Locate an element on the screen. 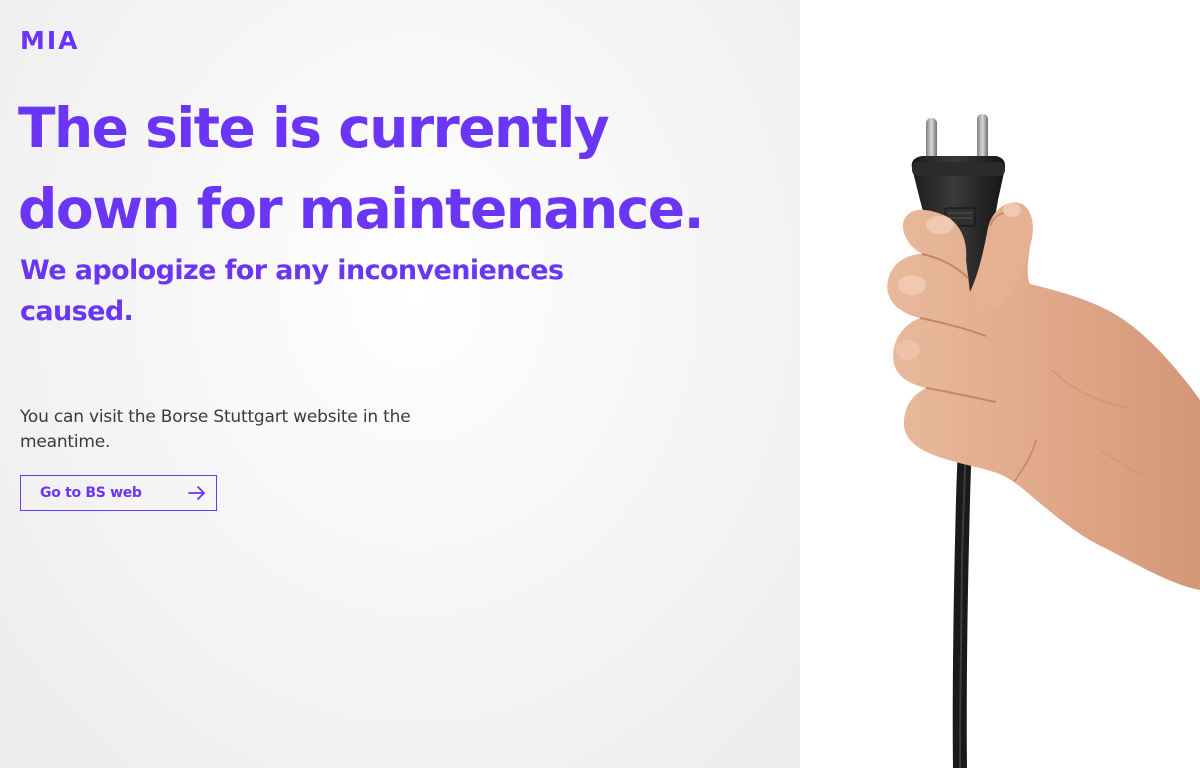 The image size is (1200, 768). arrow-right-icon is located at coordinates (197, 493).